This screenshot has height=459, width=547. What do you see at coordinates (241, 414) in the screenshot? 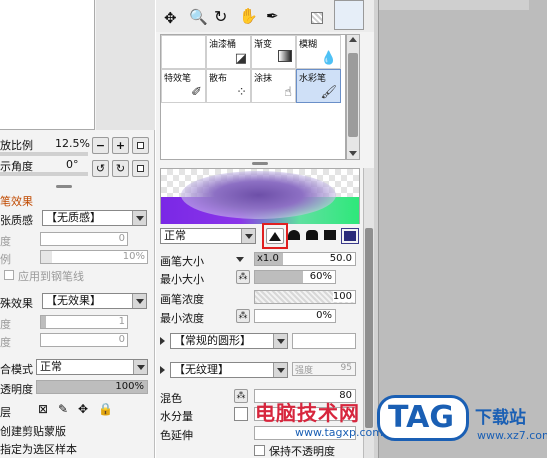
I see `water-toggle` at bounding box center [241, 414].